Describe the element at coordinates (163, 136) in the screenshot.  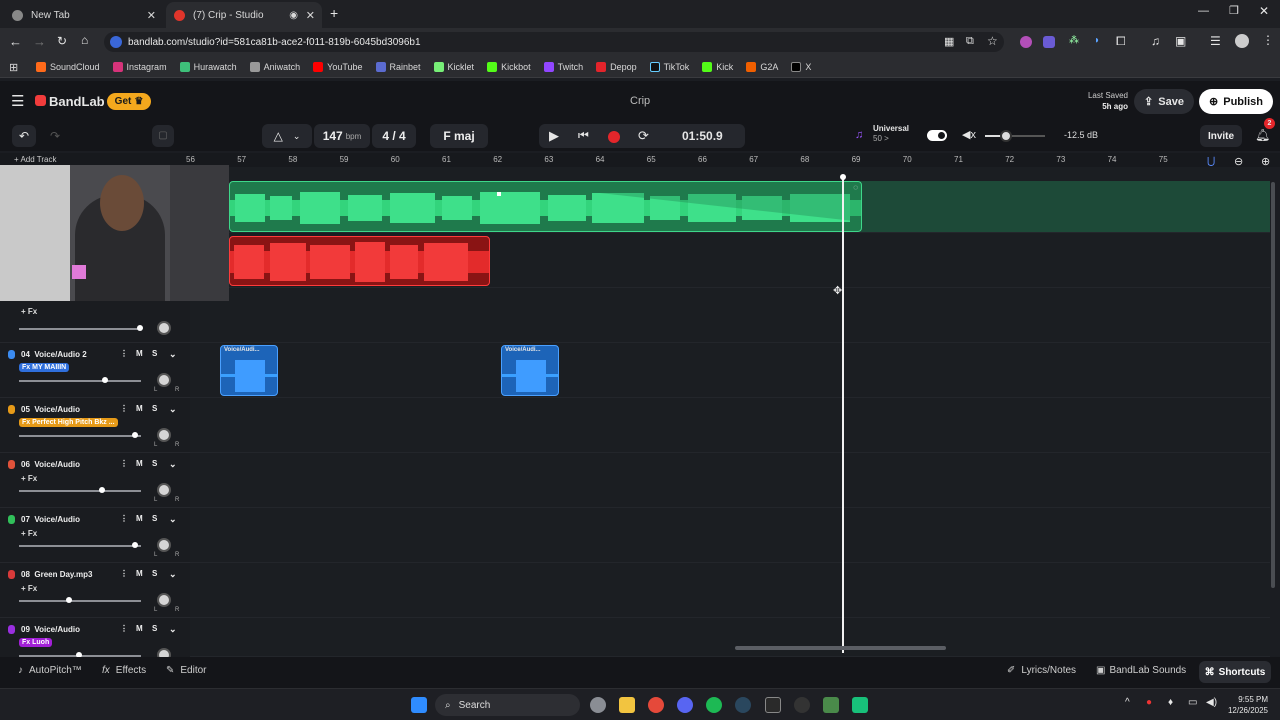
I see `clip-tool-icon: ▢` at that location.